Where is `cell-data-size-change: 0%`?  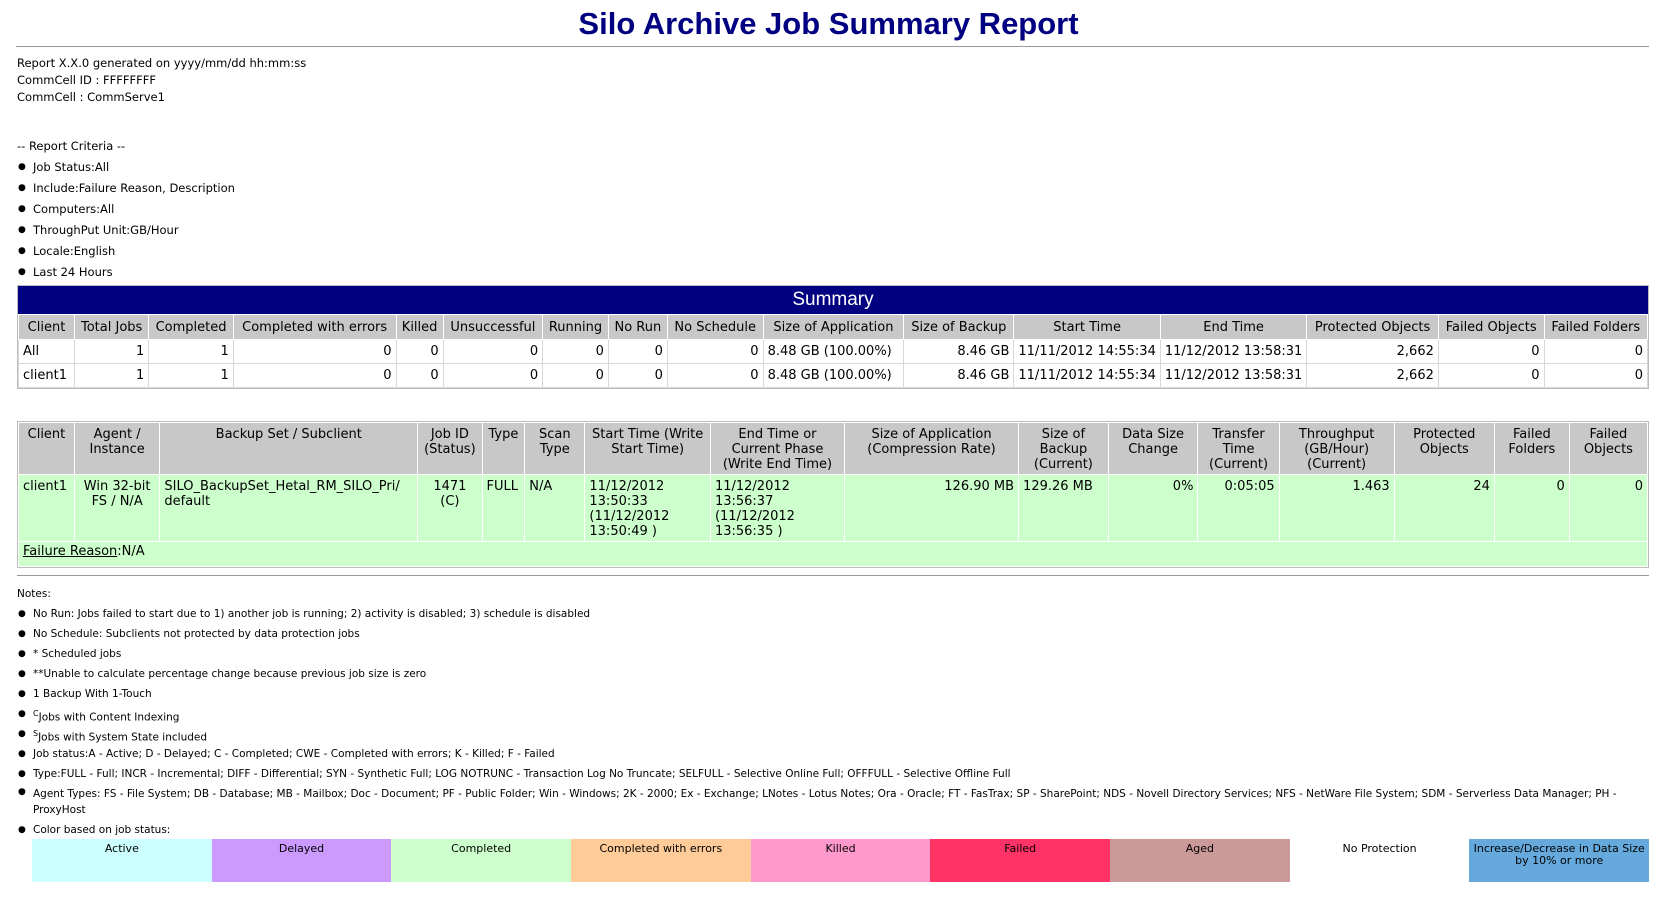 cell-data-size-change: 0% is located at coordinates (1153, 508).